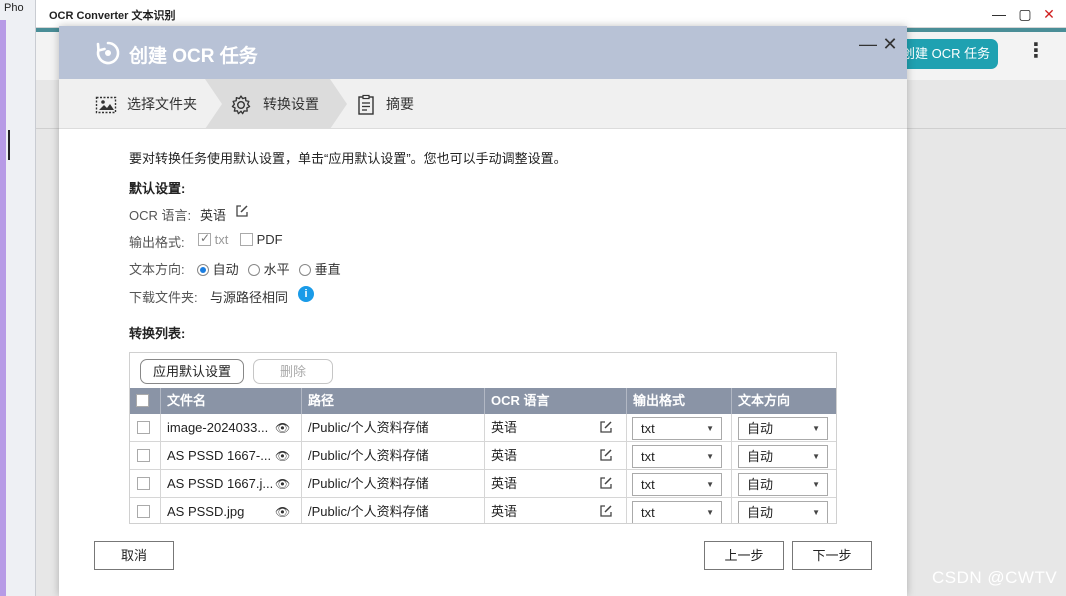  What do you see at coordinates (551, 14) in the screenshot?
I see `window-titlebar: OCR Converter 文本识别 — ▢ ✕` at bounding box center [551, 14].